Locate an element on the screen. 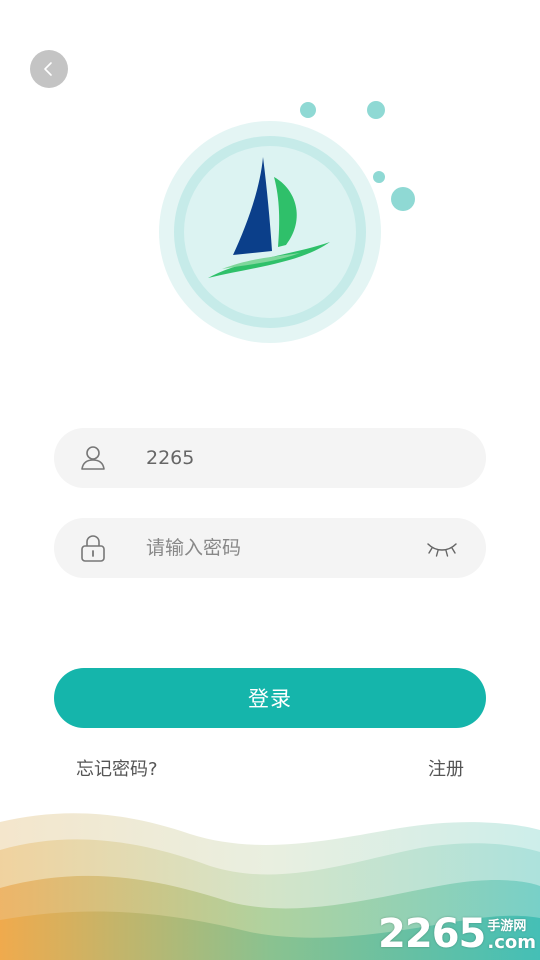 The image size is (540, 960). password-field is located at coordinates (270, 548).